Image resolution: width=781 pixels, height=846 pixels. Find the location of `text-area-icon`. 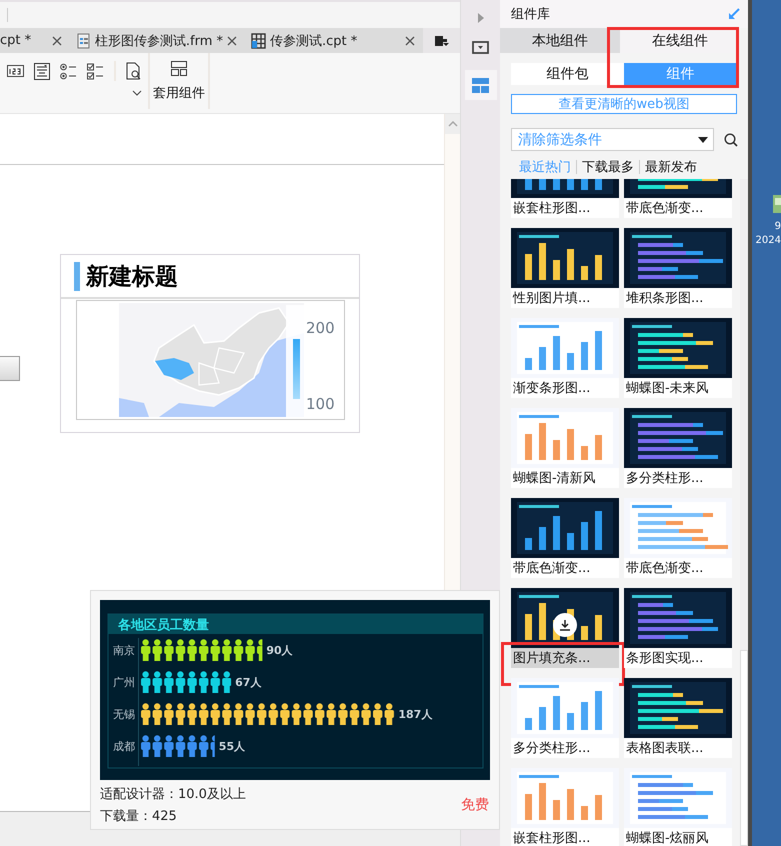

text-area-icon is located at coordinates (42, 71).